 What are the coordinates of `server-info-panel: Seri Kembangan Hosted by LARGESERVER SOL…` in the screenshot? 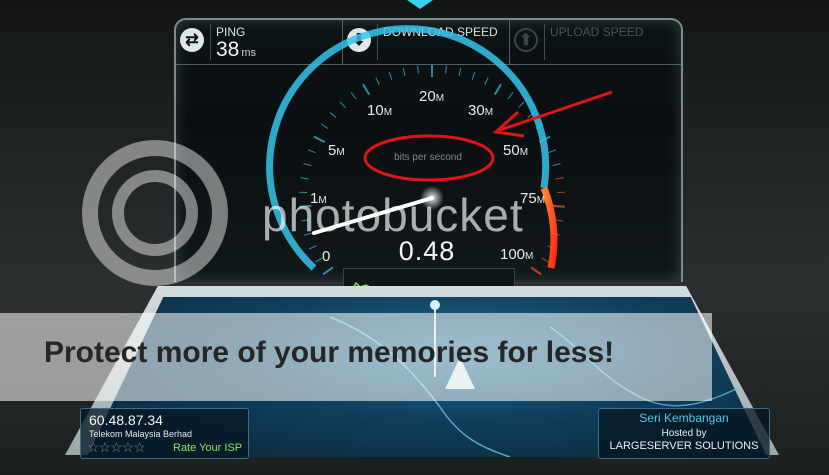 It's located at (684, 433).